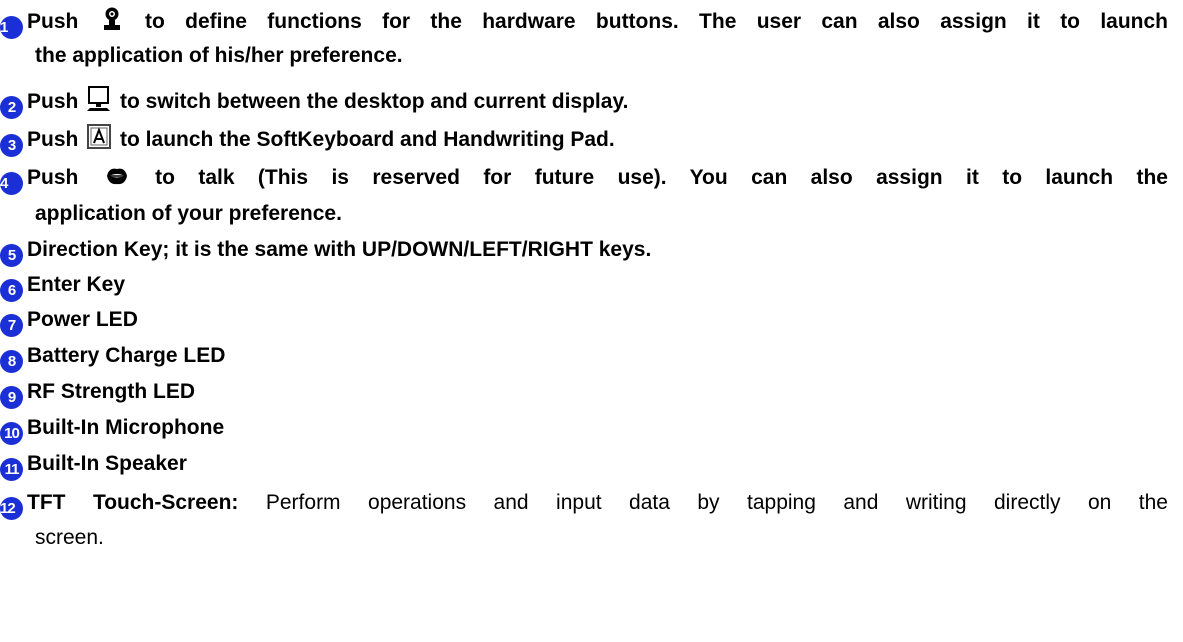 This screenshot has height=642, width=1183. What do you see at coordinates (82, 319) in the screenshot?
I see `item-text: Power LED` at bounding box center [82, 319].